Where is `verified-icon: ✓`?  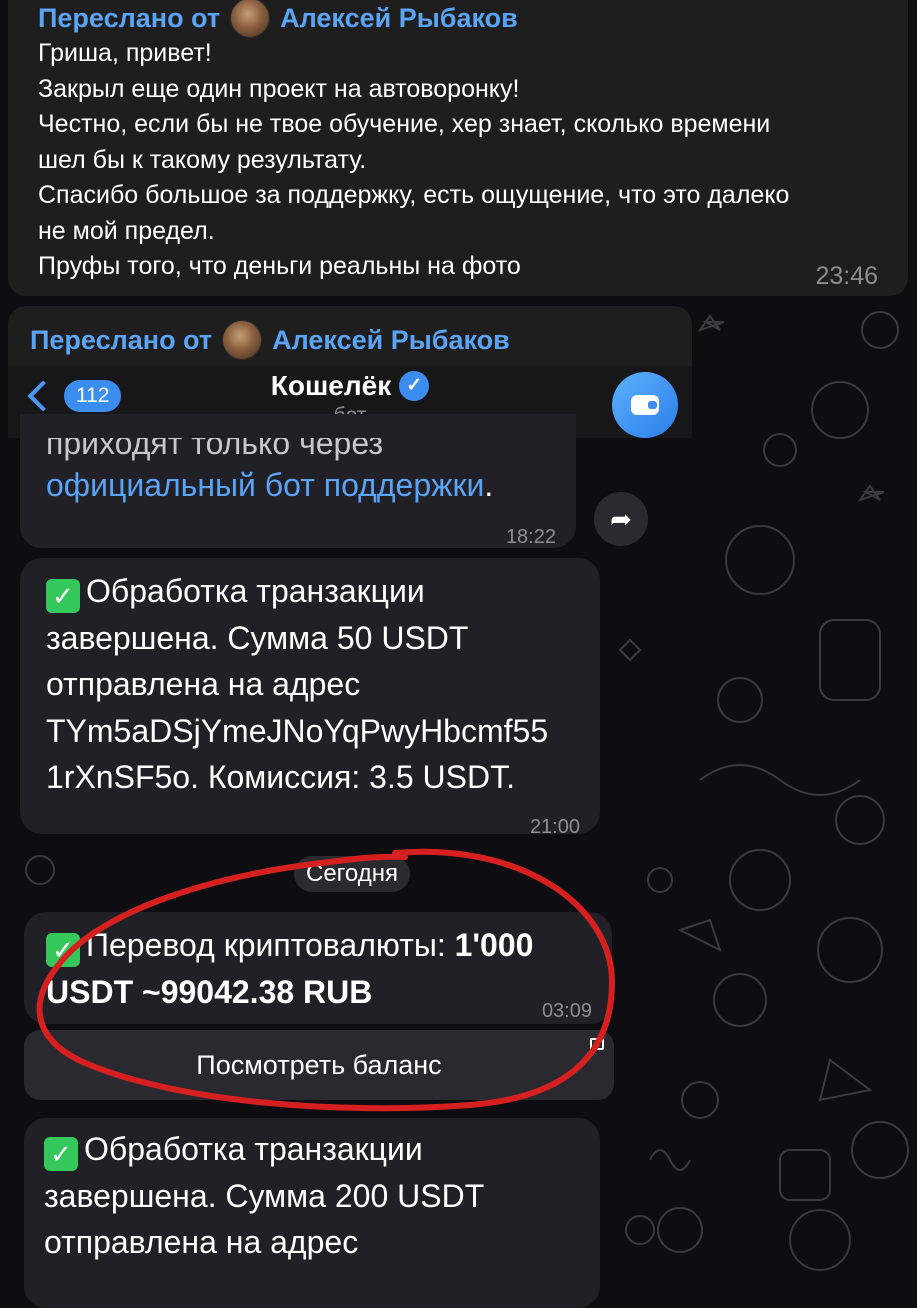 verified-icon: ✓ is located at coordinates (414, 386).